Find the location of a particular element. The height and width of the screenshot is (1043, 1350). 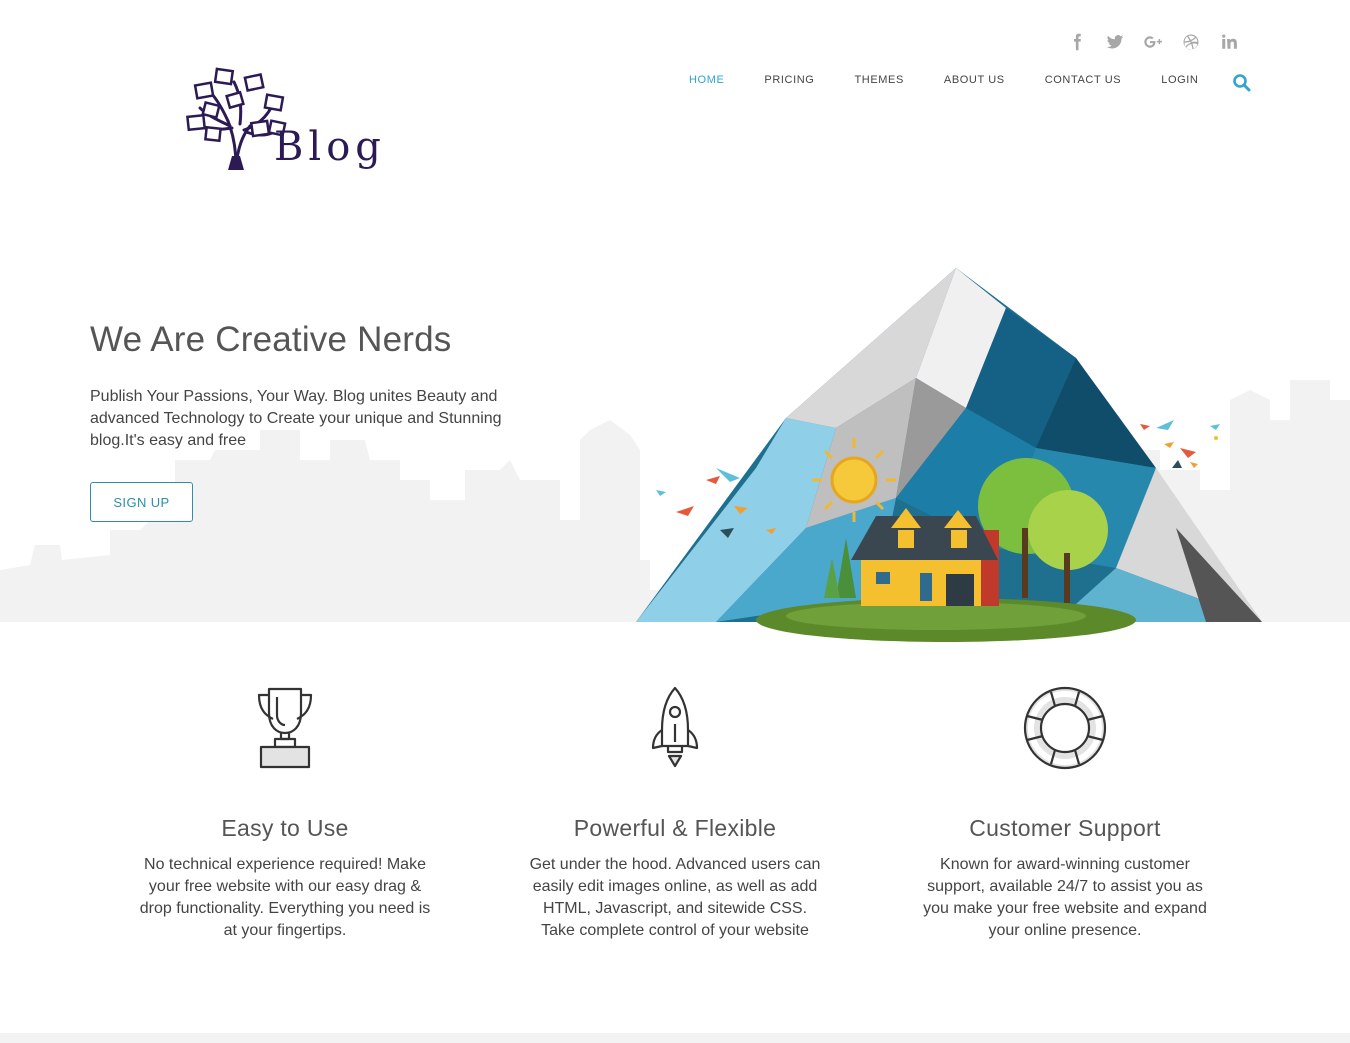

social-links is located at coordinates (1153, 42).